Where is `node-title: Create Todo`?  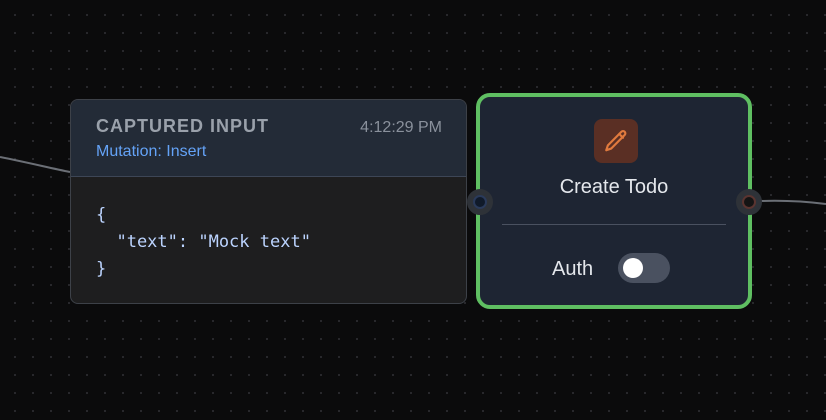
node-title: Create Todo is located at coordinates (614, 187).